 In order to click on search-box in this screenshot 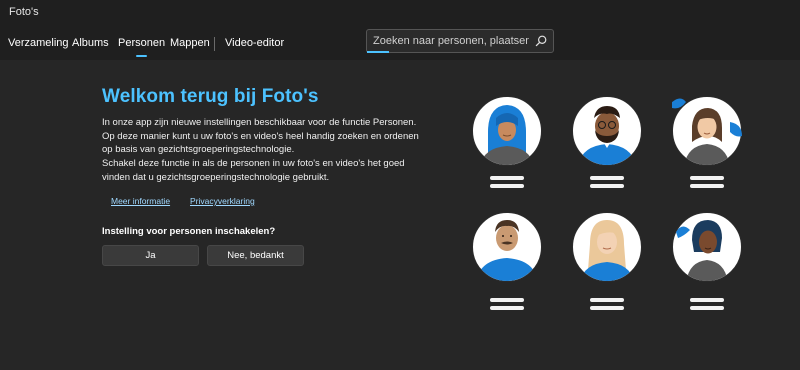, I will do `click(460, 41)`.